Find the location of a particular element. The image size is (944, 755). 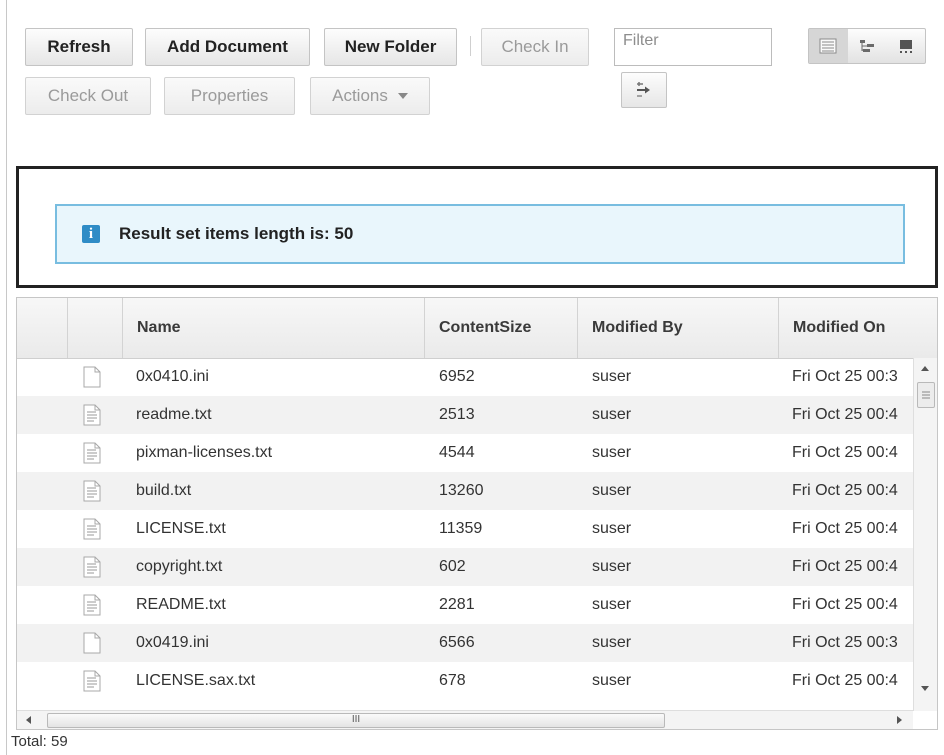

table-row: build.txt 13260 suser Fri Oct 25 00:4 is located at coordinates (465, 491).